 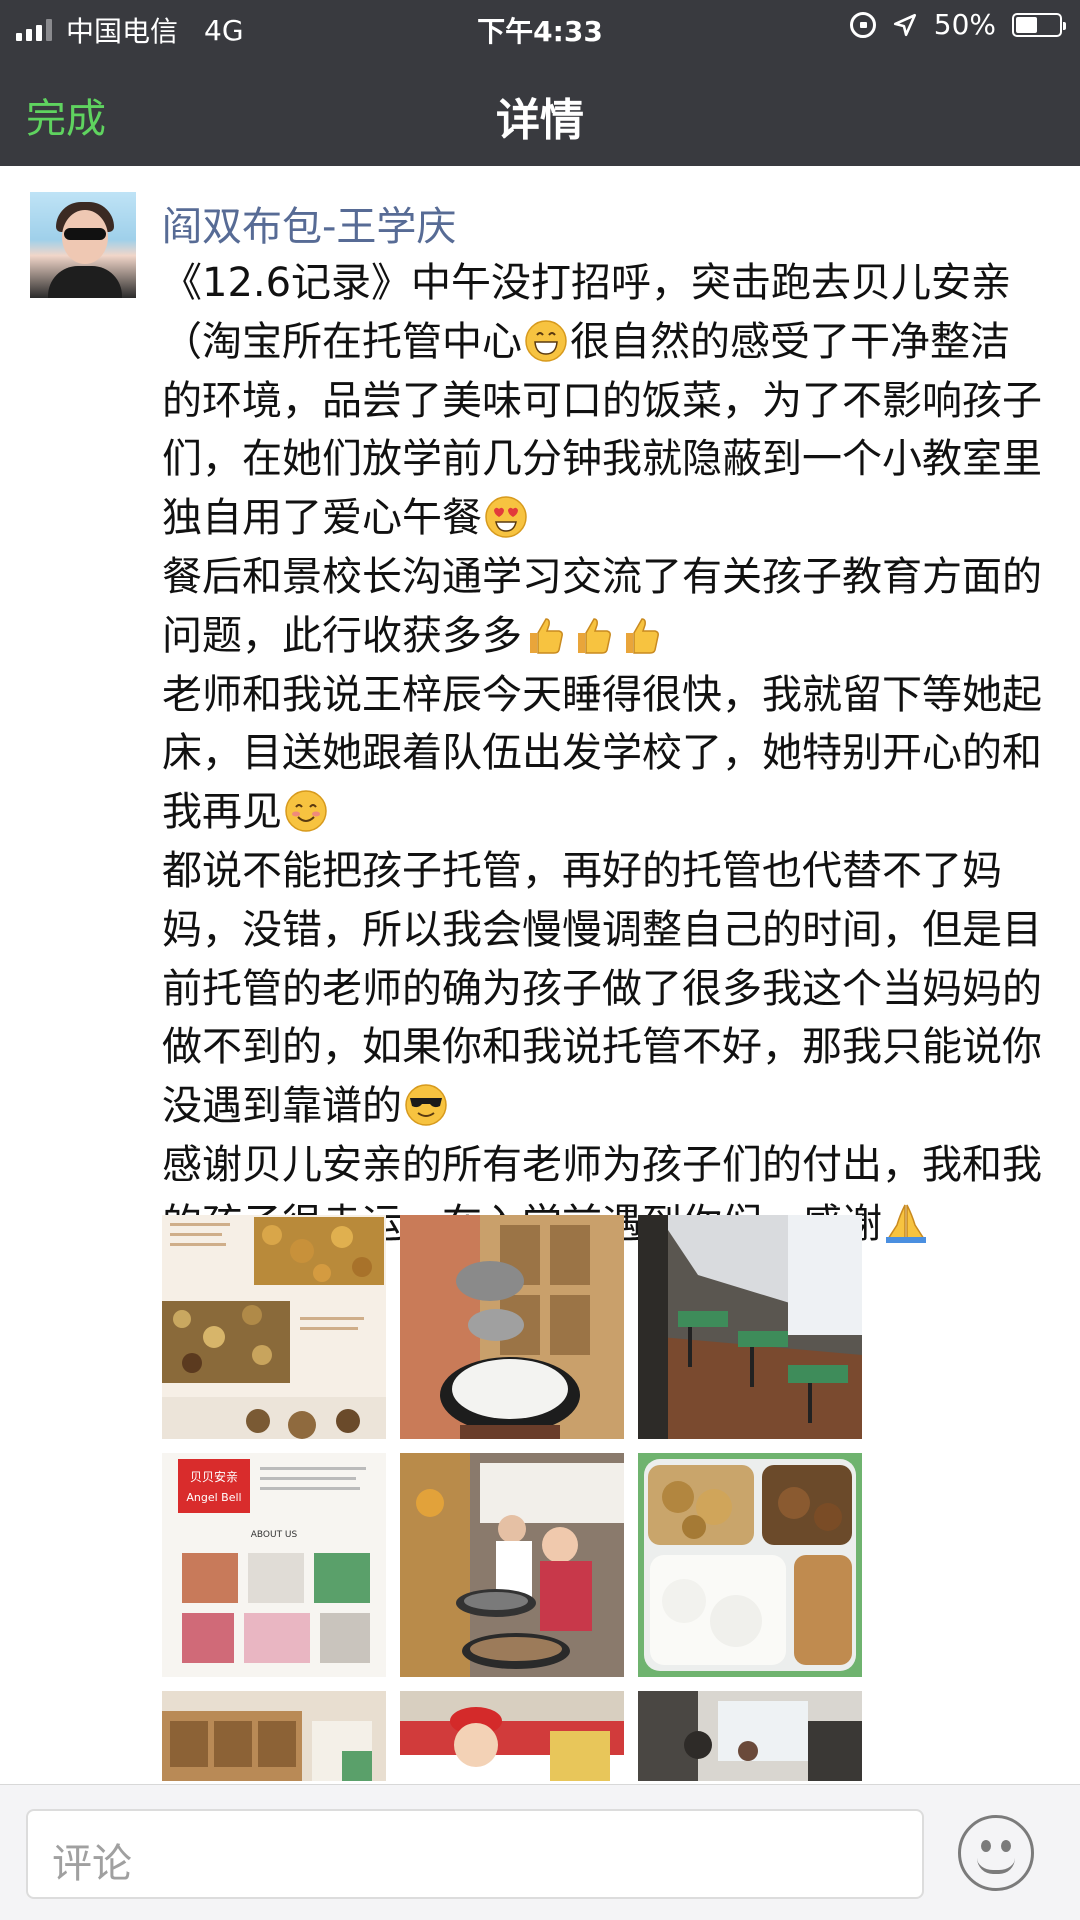 I want to click on header: 中国电信 4G 下午4:33 50% 完成 详情, so click(x=540, y=83).